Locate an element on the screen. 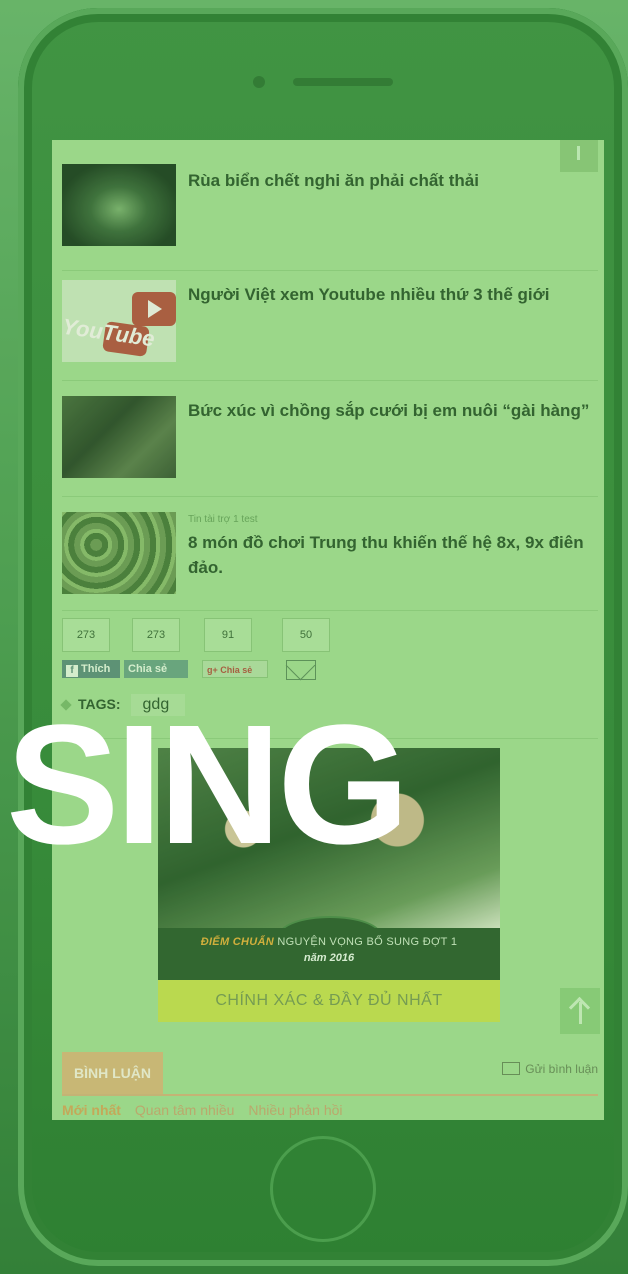  back-to-top-button is located at coordinates (580, 1011).